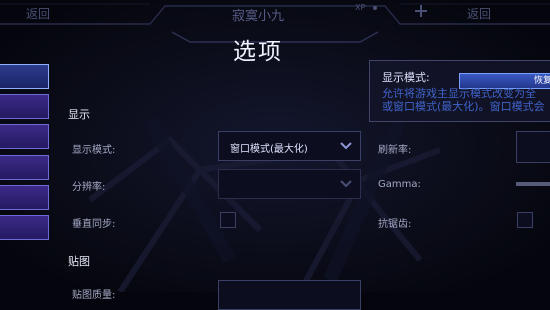 This screenshot has height=310, width=550. I want to click on gamma-label: Gamma:, so click(399, 184).